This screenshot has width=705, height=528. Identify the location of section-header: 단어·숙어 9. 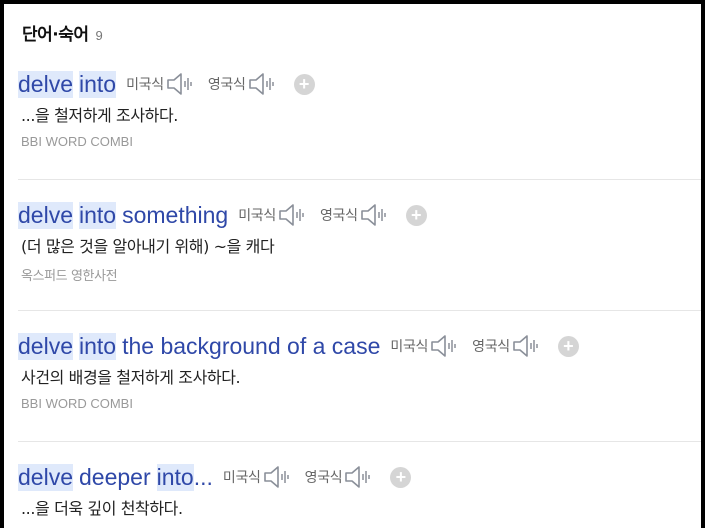
(62, 33).